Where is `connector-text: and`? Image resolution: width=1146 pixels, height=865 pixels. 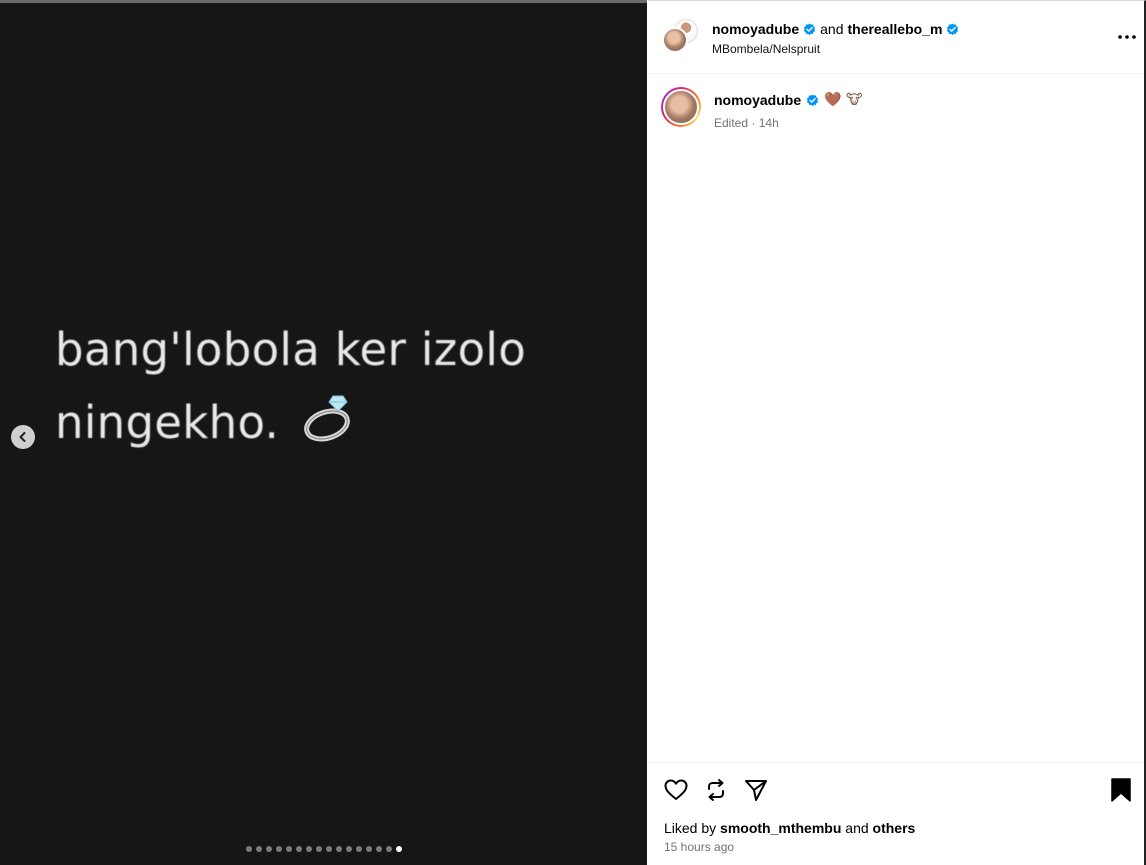 connector-text: and is located at coordinates (832, 29).